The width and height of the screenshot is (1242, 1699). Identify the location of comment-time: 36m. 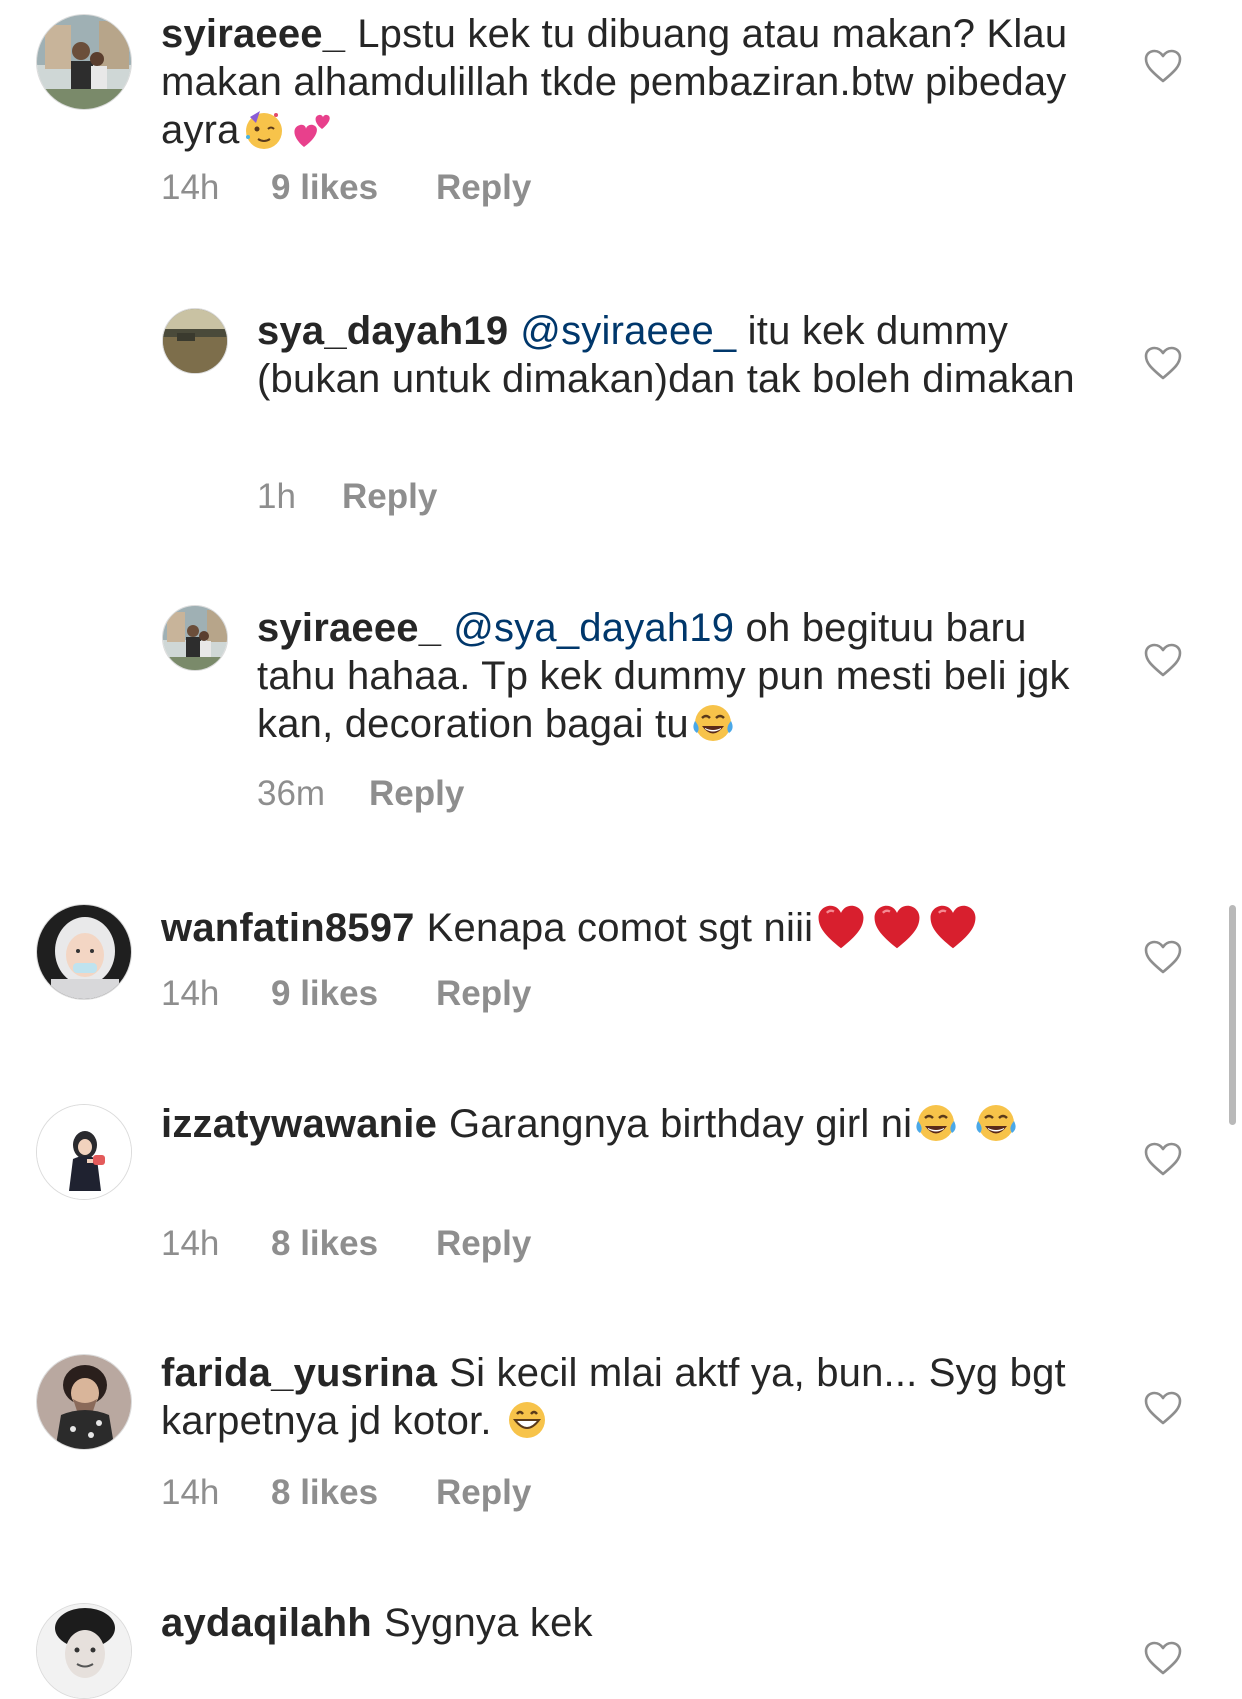
(291, 793).